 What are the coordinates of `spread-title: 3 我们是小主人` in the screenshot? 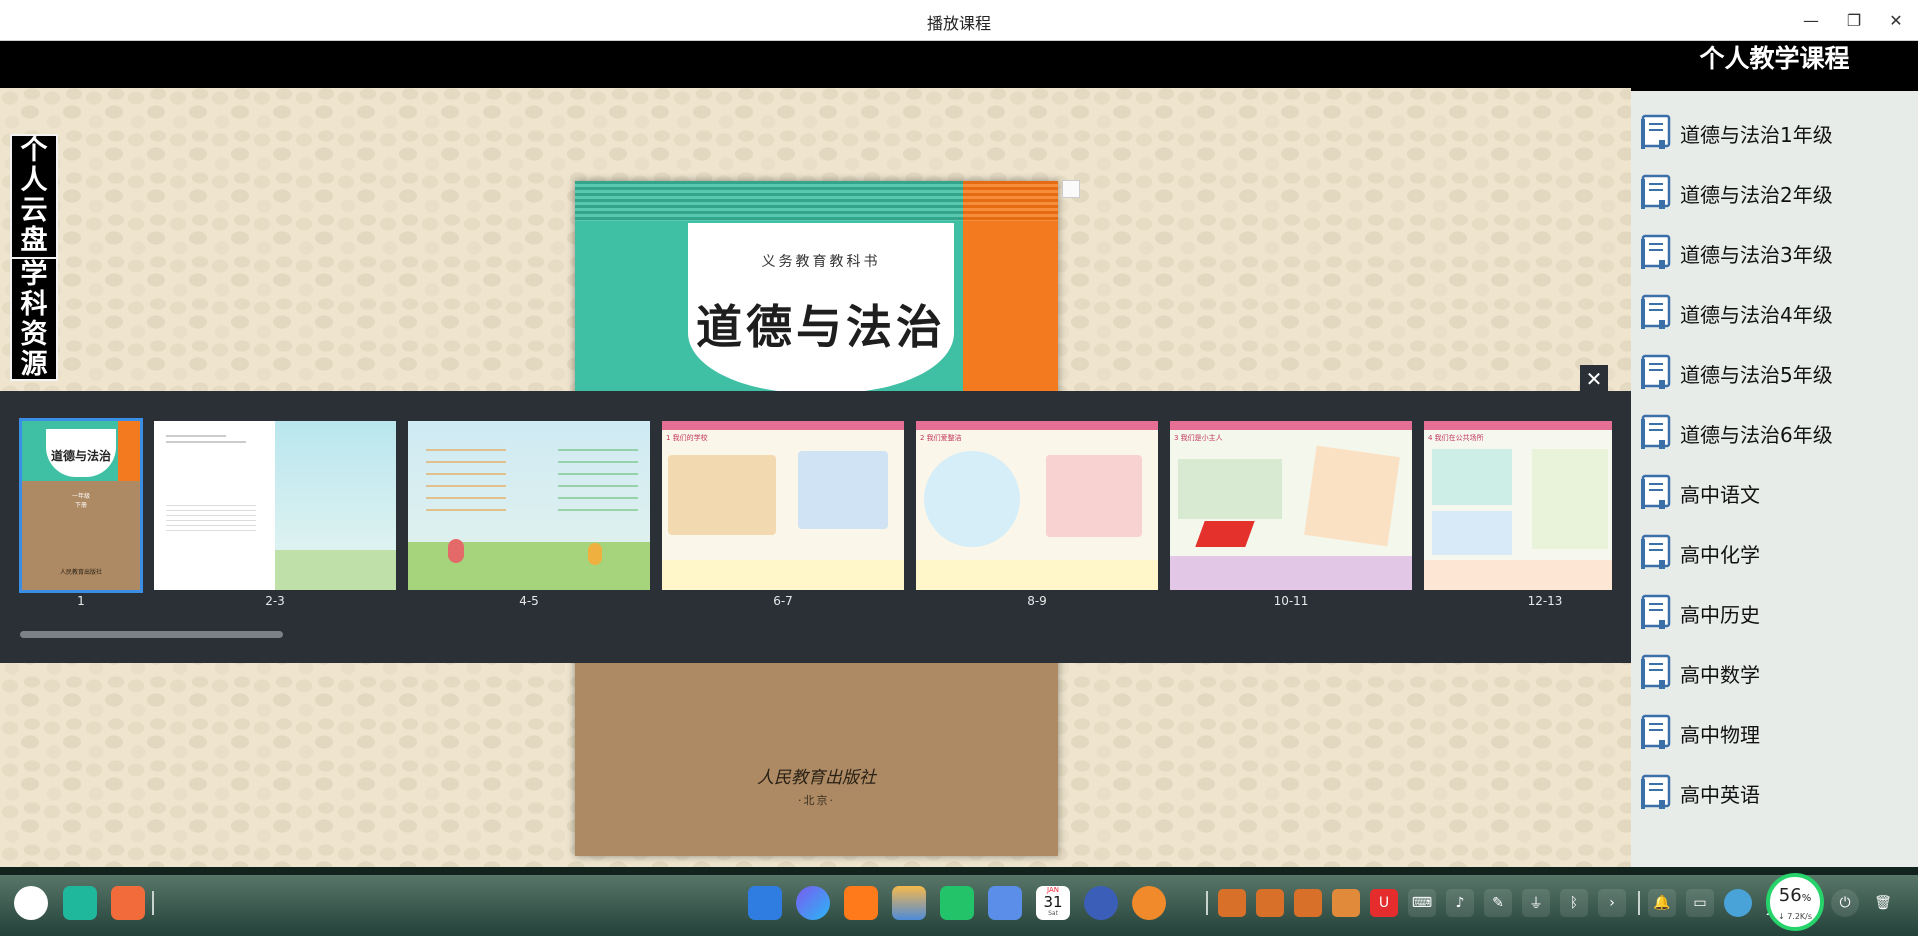 It's located at (1198, 438).